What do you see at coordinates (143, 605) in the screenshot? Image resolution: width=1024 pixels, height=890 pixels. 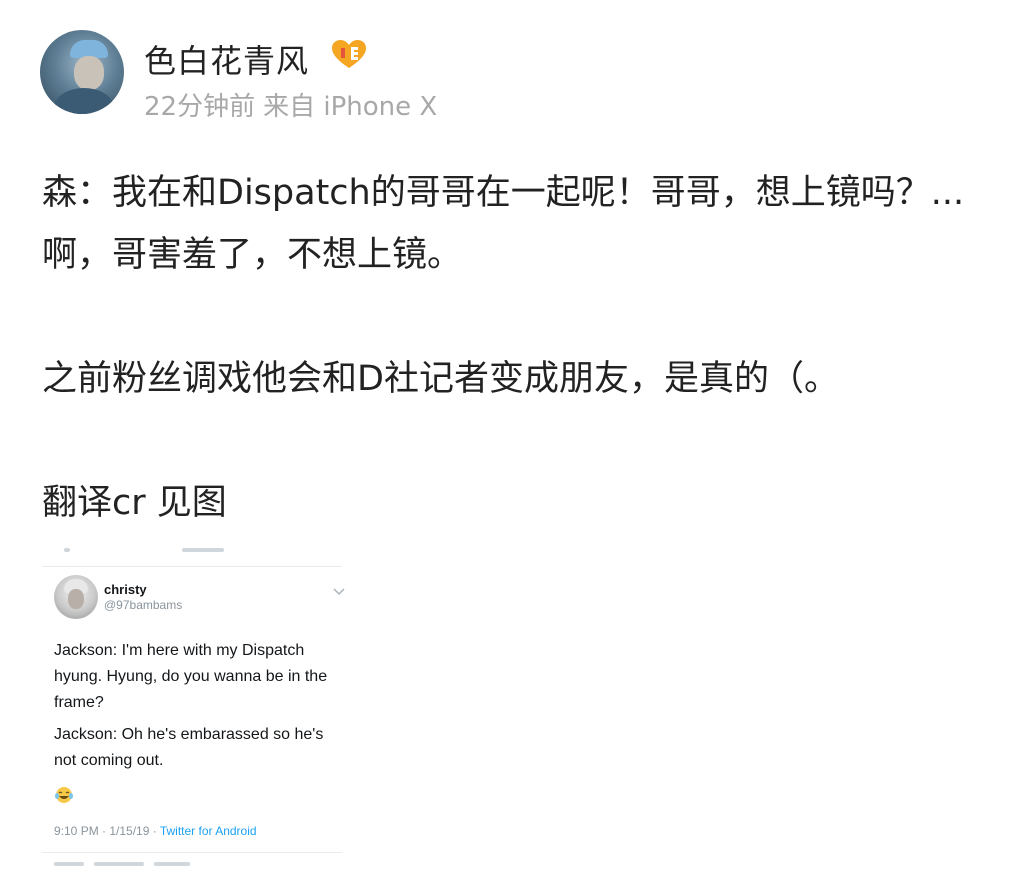 I see `tweet-author-handle: @97bambams` at bounding box center [143, 605].